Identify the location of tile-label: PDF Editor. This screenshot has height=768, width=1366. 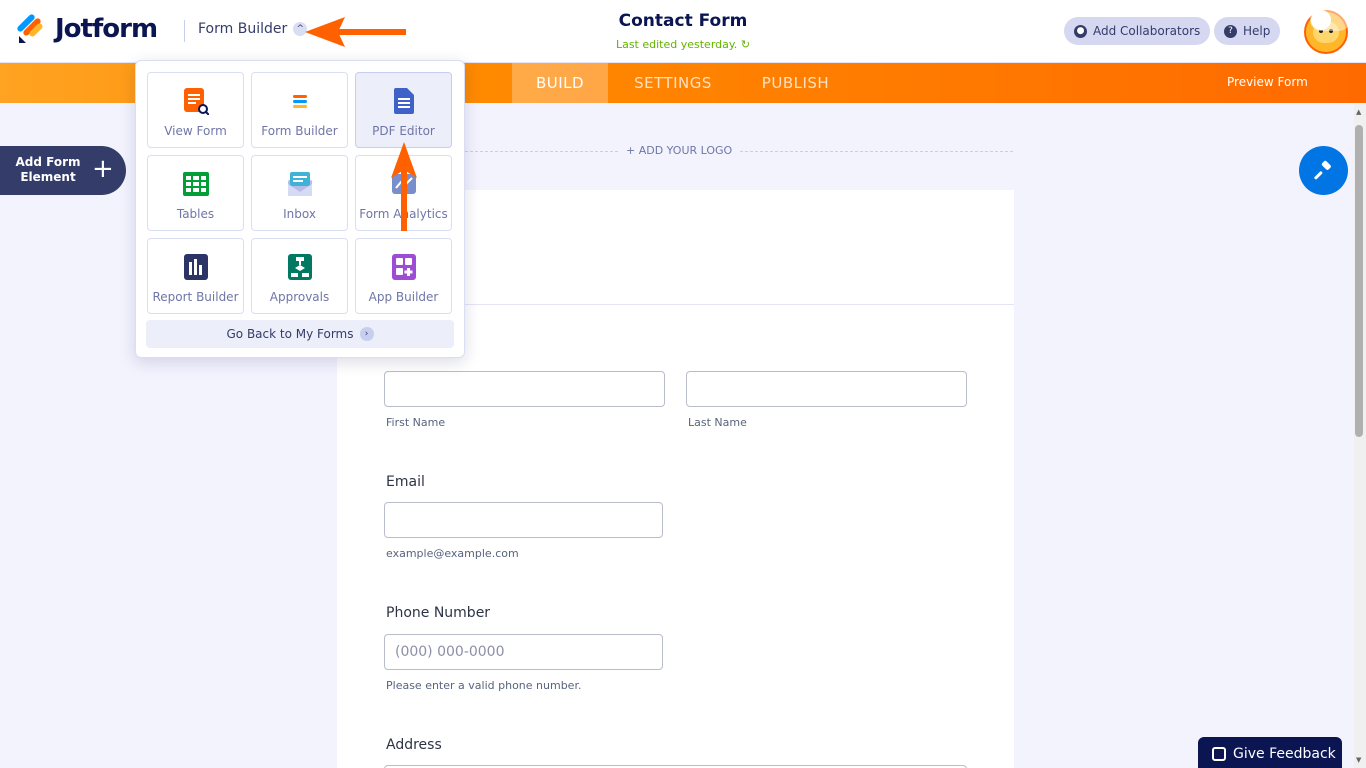
(403, 131).